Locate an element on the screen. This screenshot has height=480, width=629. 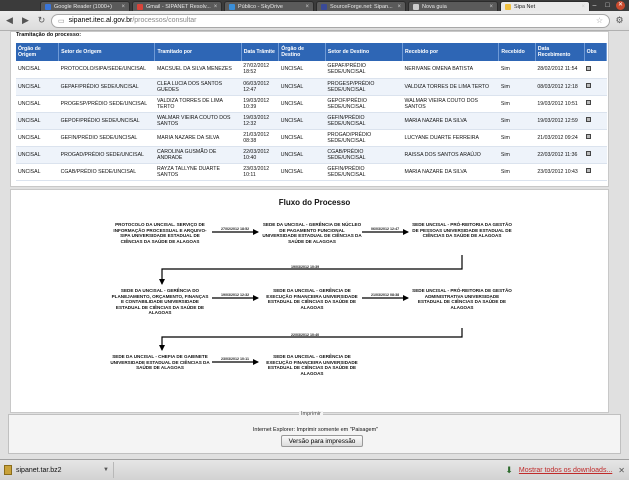
print-version-button: Versão para impressão is located at coordinates (322, 441).